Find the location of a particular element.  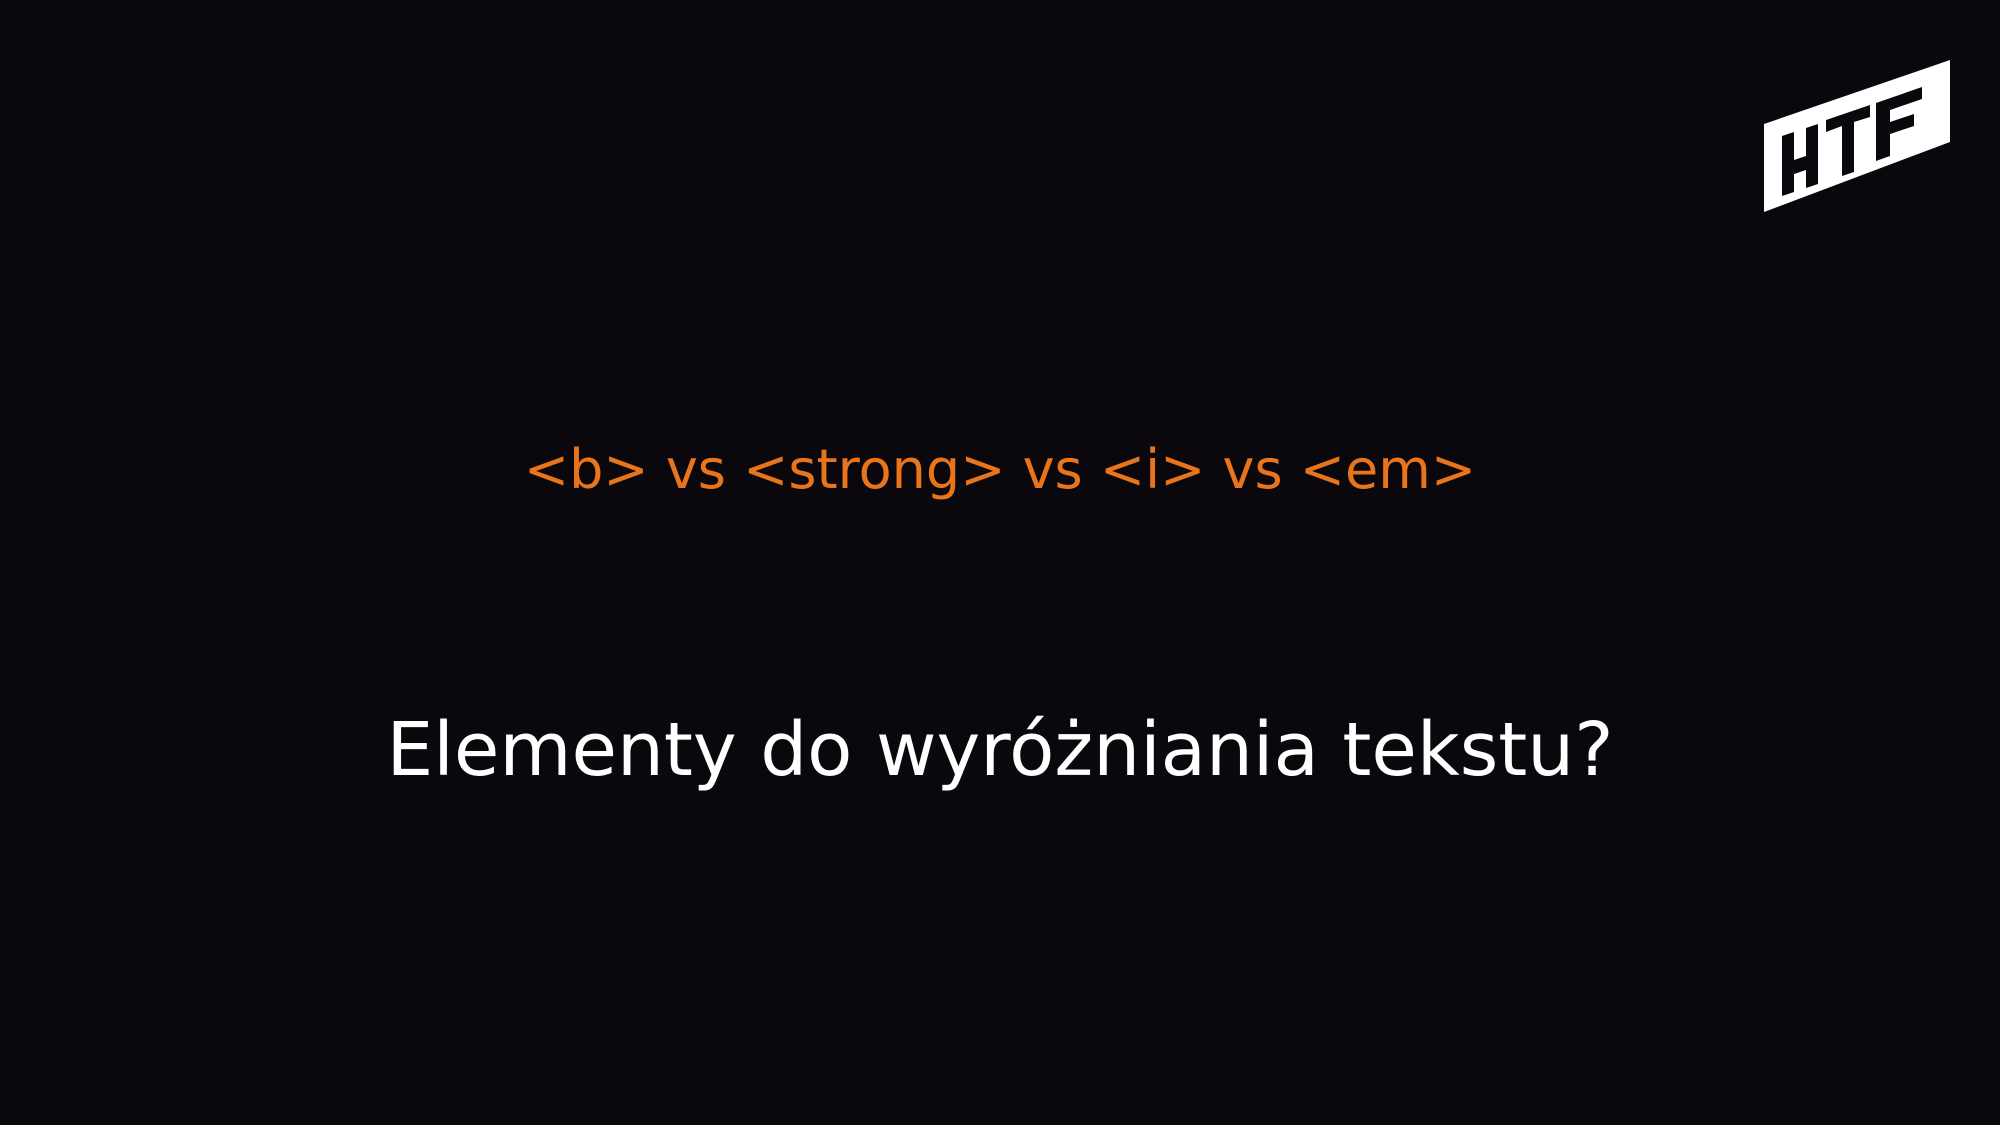

htf-logo-icon is located at coordinates (1857, 136).